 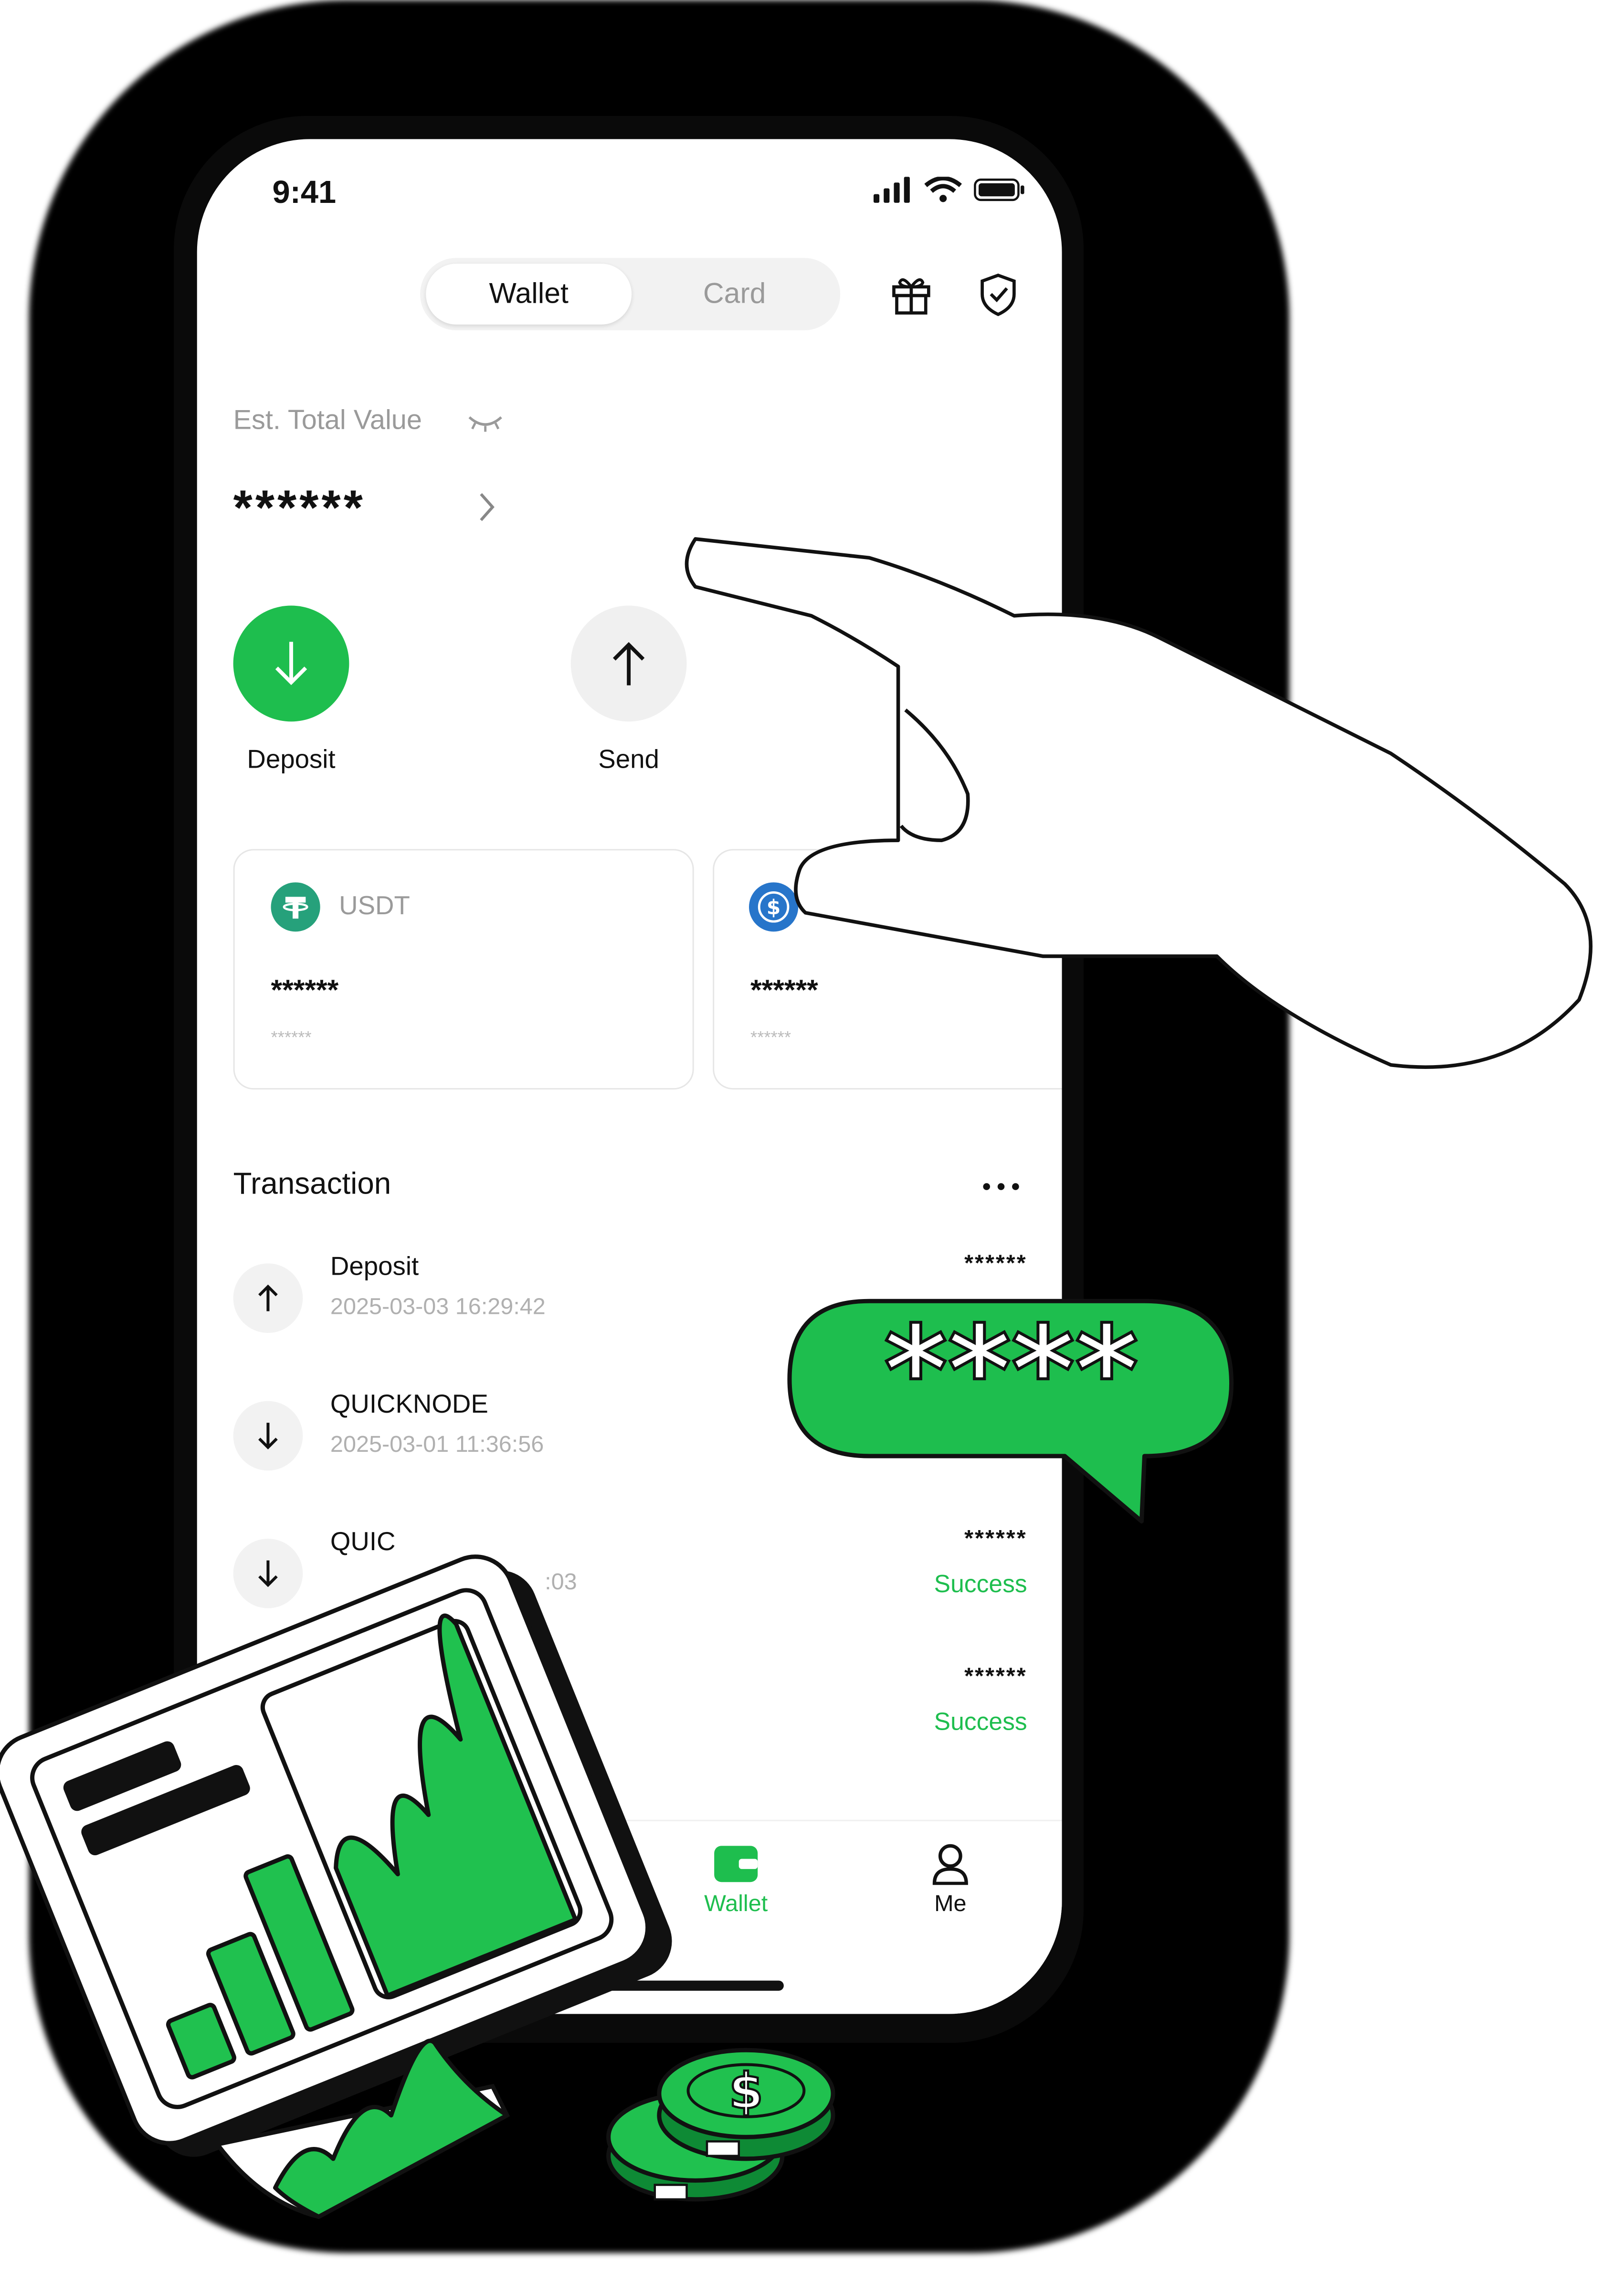 I want to click on status-icons, so click(x=949, y=190).